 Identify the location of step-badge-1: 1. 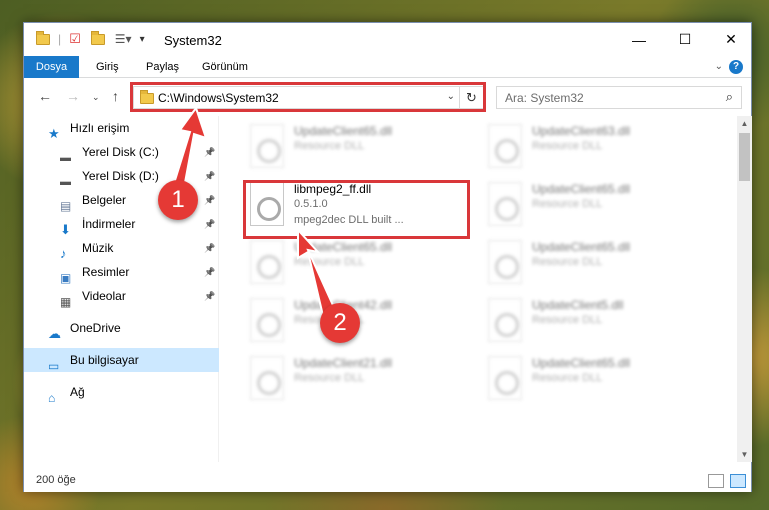
(178, 200).